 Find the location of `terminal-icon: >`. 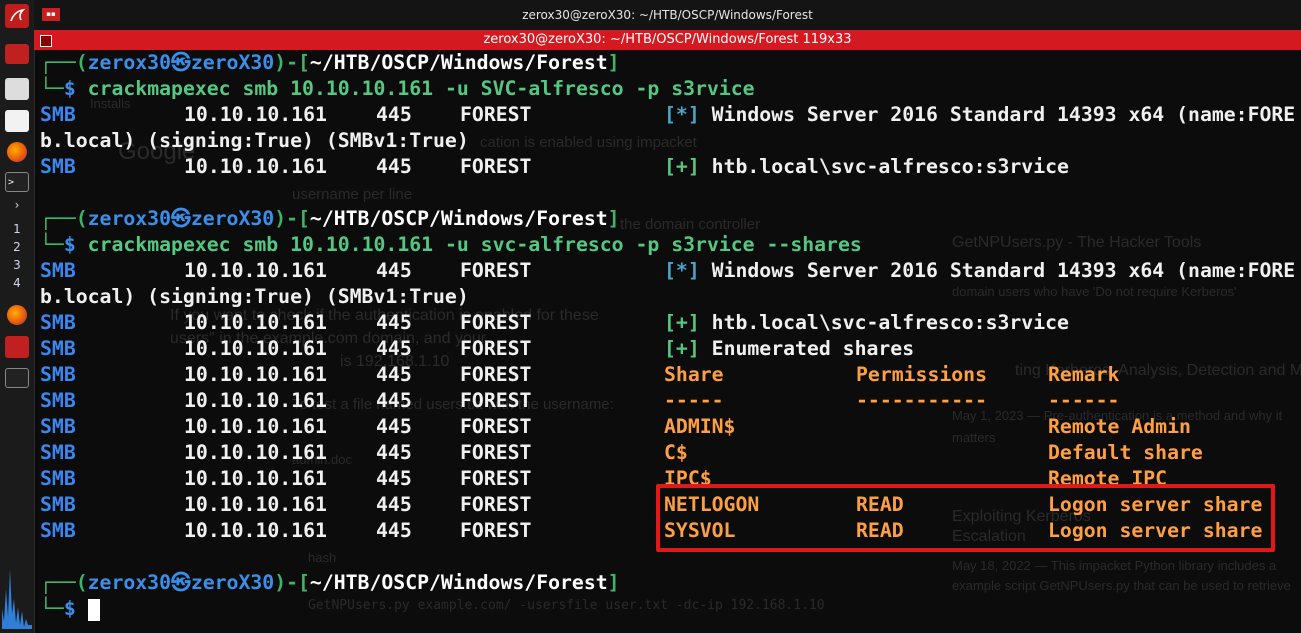

terminal-icon: > is located at coordinates (17, 182).